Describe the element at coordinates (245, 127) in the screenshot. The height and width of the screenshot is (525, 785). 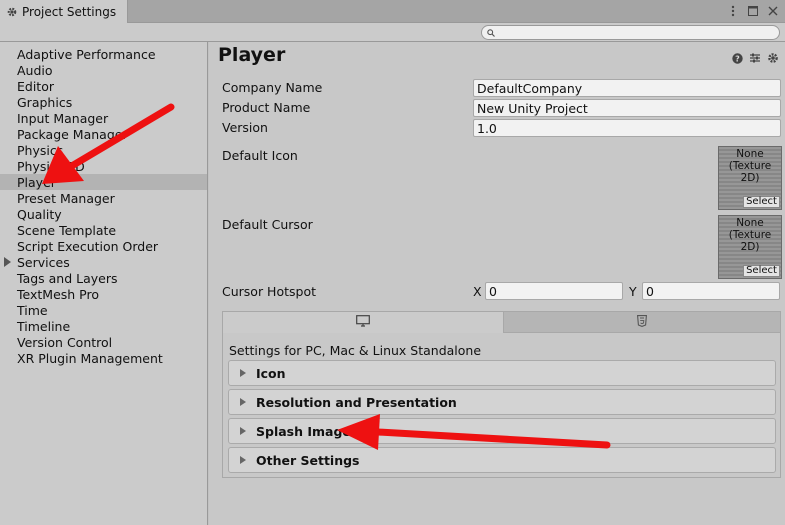
I see `version-label: Version` at that location.